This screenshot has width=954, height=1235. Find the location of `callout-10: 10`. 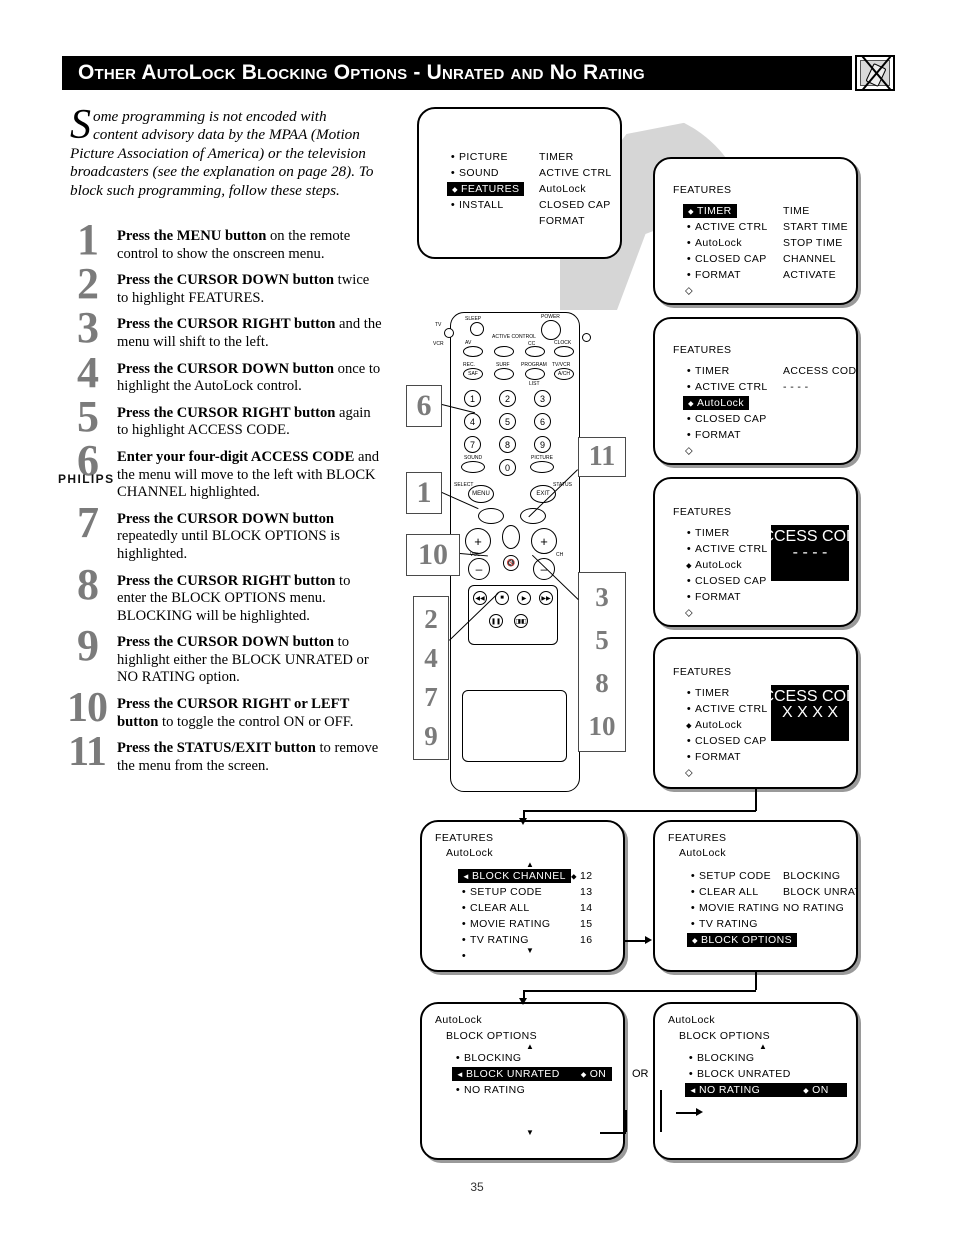

callout-10: 10 is located at coordinates (433, 555).